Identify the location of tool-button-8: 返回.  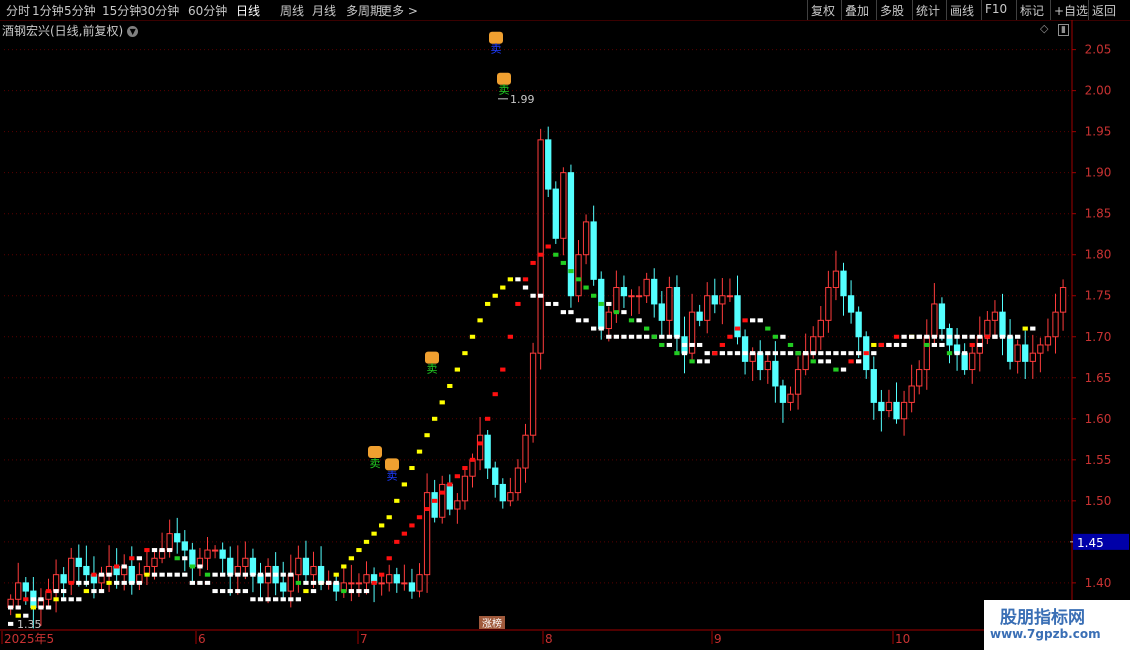
(1104, 10).